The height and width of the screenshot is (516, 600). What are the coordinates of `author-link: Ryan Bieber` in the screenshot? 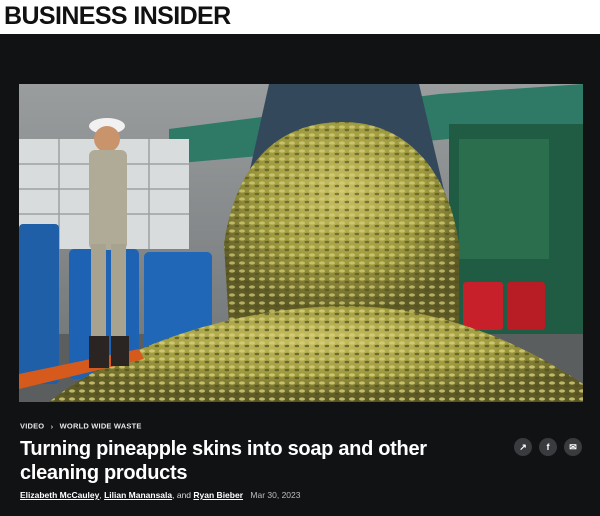 It's located at (218, 495).